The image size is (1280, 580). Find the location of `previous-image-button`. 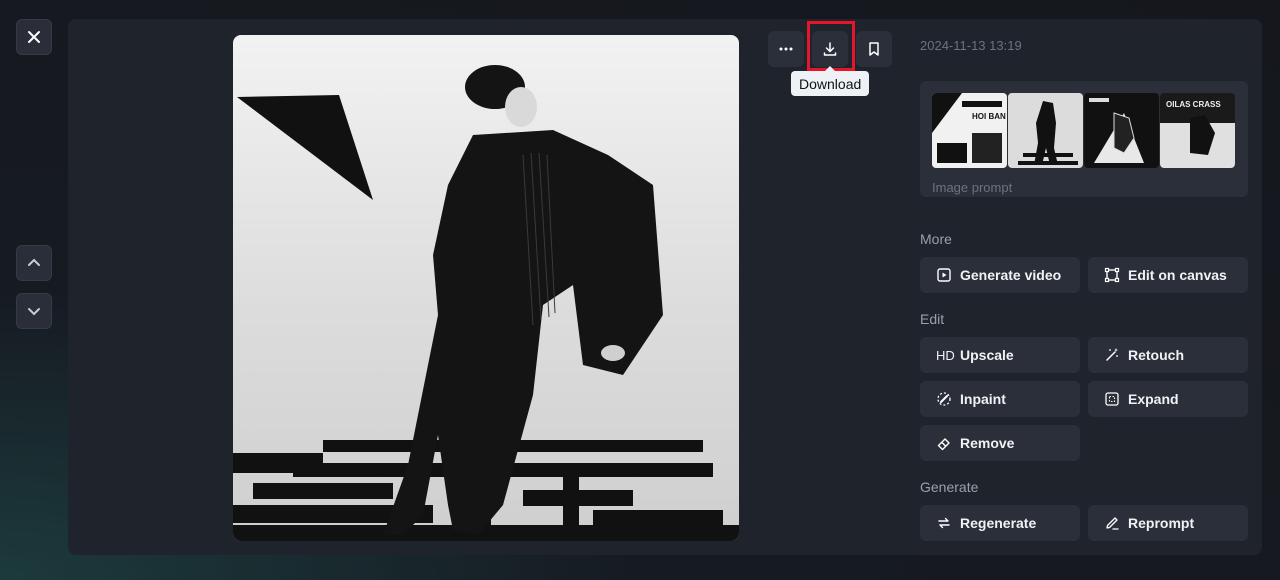

previous-image-button is located at coordinates (34, 263).